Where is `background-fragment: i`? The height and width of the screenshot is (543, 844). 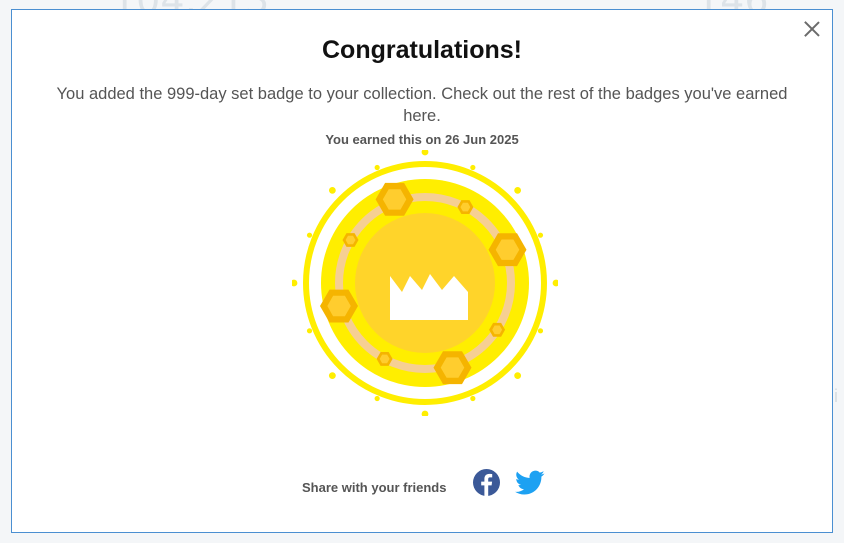
background-fragment: i is located at coordinates (836, 396).